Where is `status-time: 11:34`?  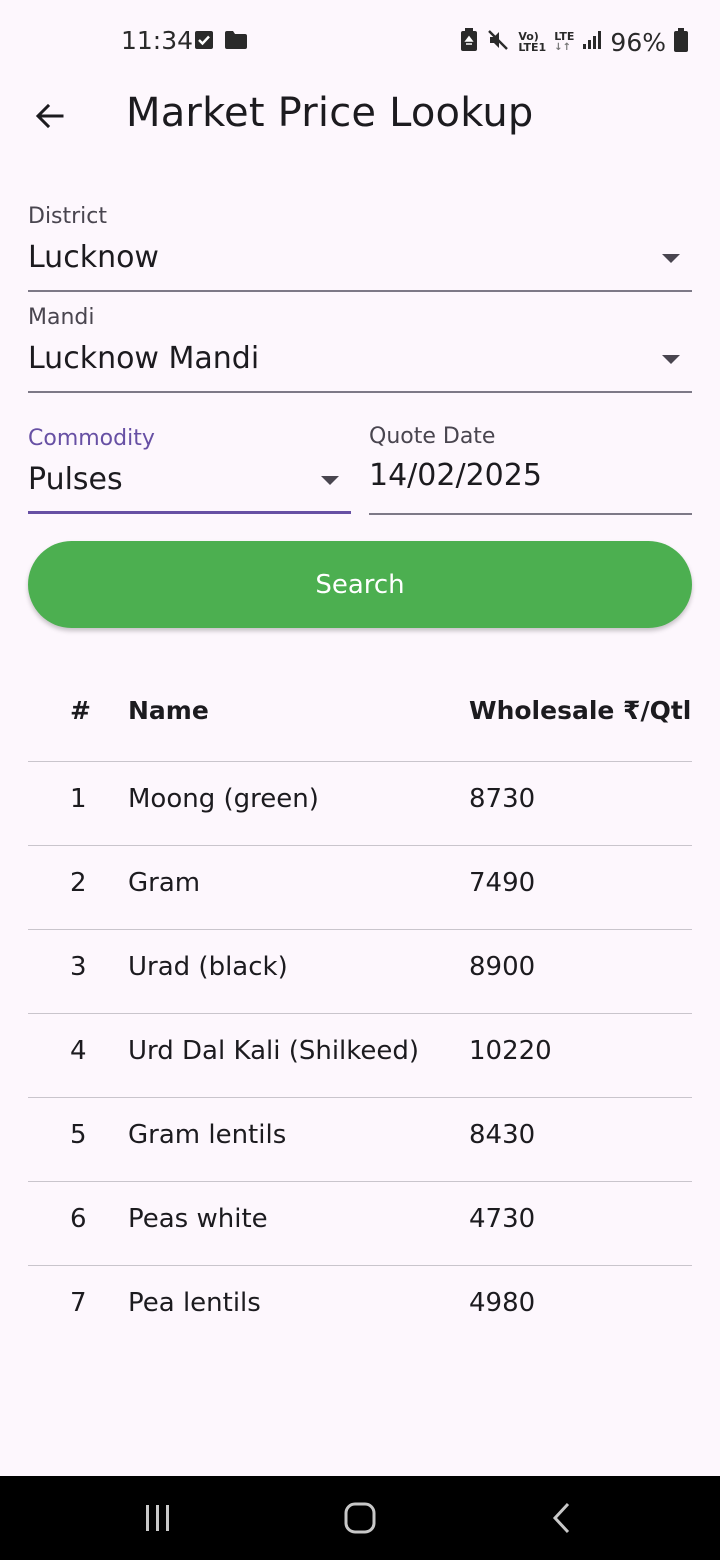
status-time: 11:34 is located at coordinates (157, 40).